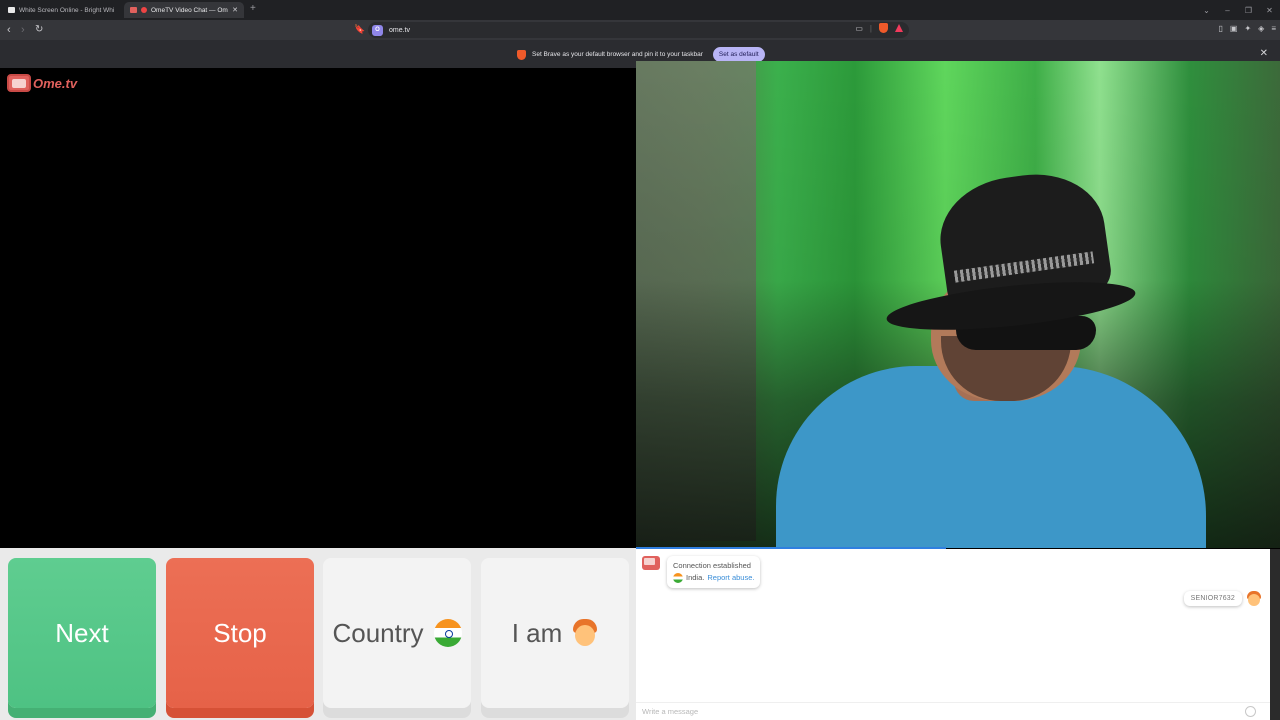 The image size is (1280, 720). Describe the element at coordinates (318, 634) in the screenshot. I see `control-panel: Next Stop Country I am` at that location.